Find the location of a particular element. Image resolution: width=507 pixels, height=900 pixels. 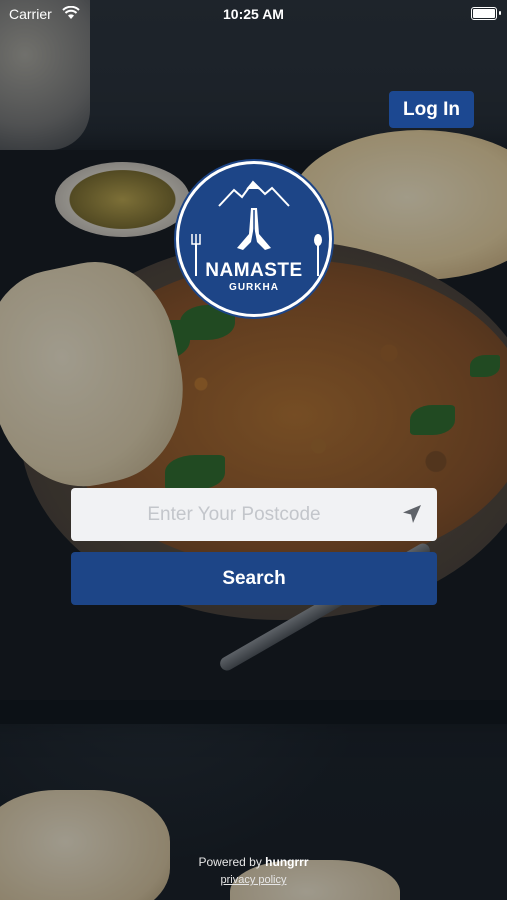

powered-by-text: Powered by hungrrr is located at coordinates (253, 862).